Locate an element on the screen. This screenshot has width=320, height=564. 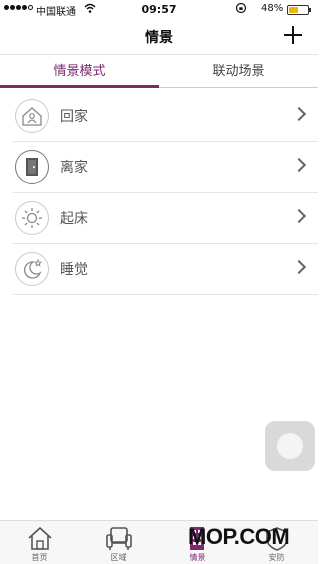
assistive-touch-button is located at coordinates (290, 446).